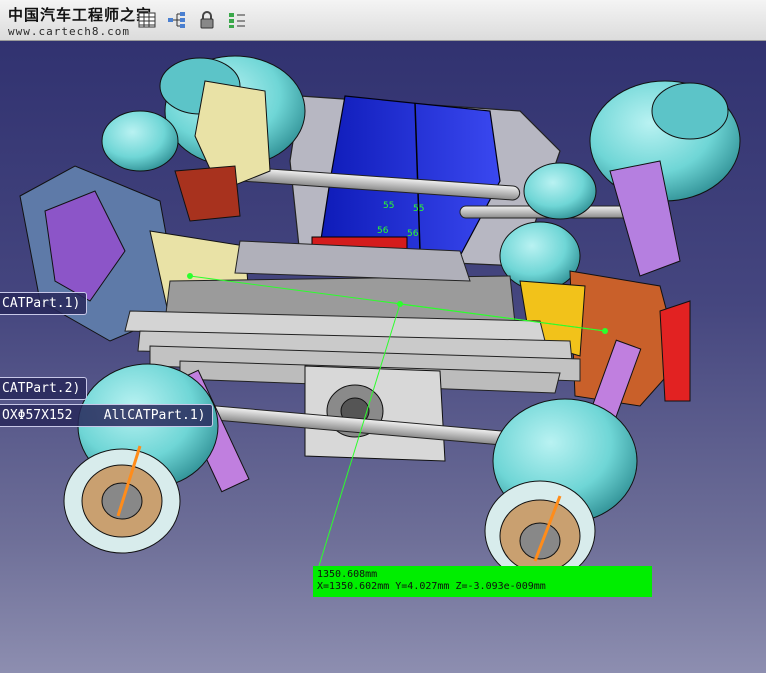 The height and width of the screenshot is (673, 766). I want to click on list-toggle-icon, so click(237, 20).